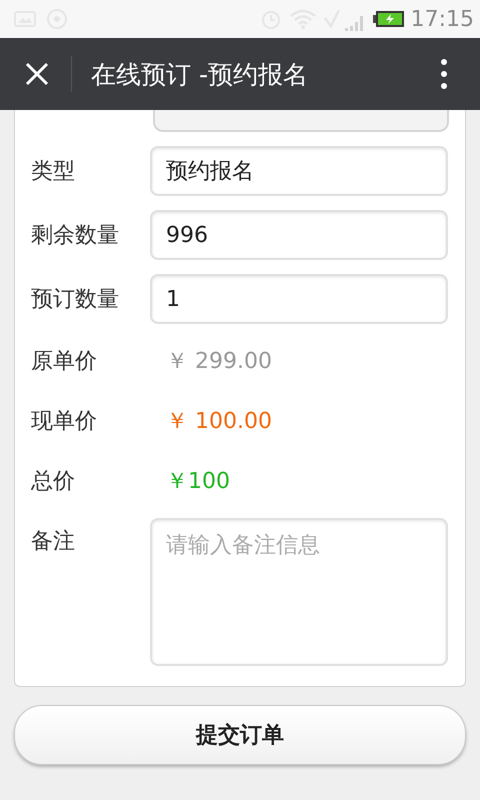  Describe the element at coordinates (442, 19) in the screenshot. I see `clock-time: 17:15` at that location.